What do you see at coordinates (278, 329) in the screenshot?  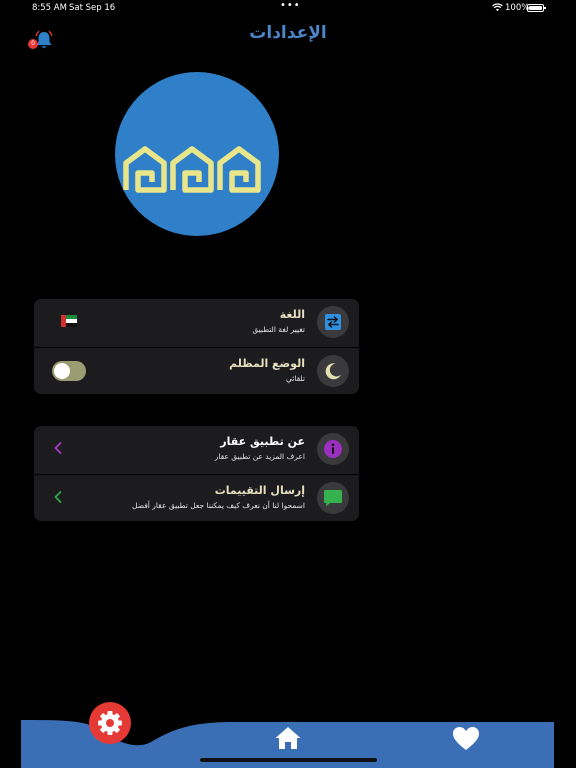 I see `language-subtitle: تغيير لغة التطبيق` at bounding box center [278, 329].